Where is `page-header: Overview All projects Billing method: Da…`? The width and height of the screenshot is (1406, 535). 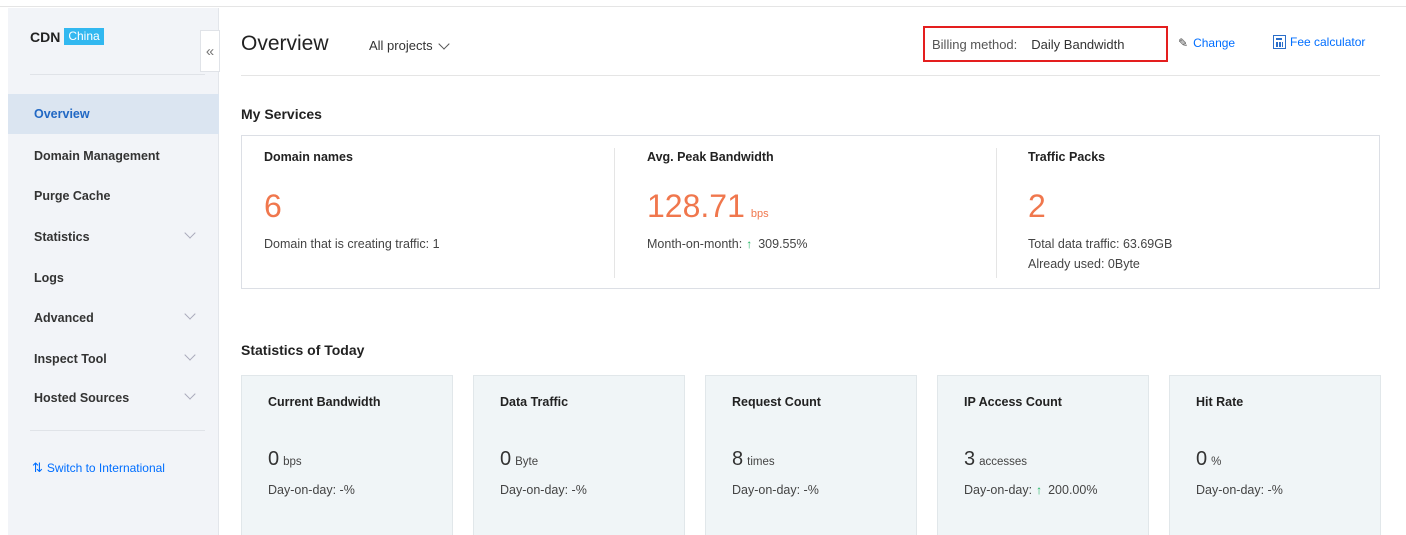
page-header: Overview All projects Billing method: Da… is located at coordinates (810, 42).